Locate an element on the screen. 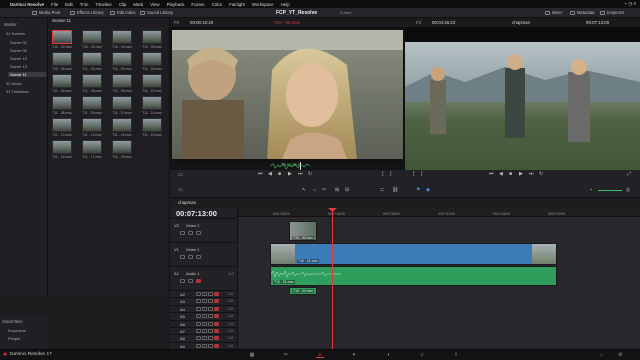  menu-edit: Edit is located at coordinates (69, 4).